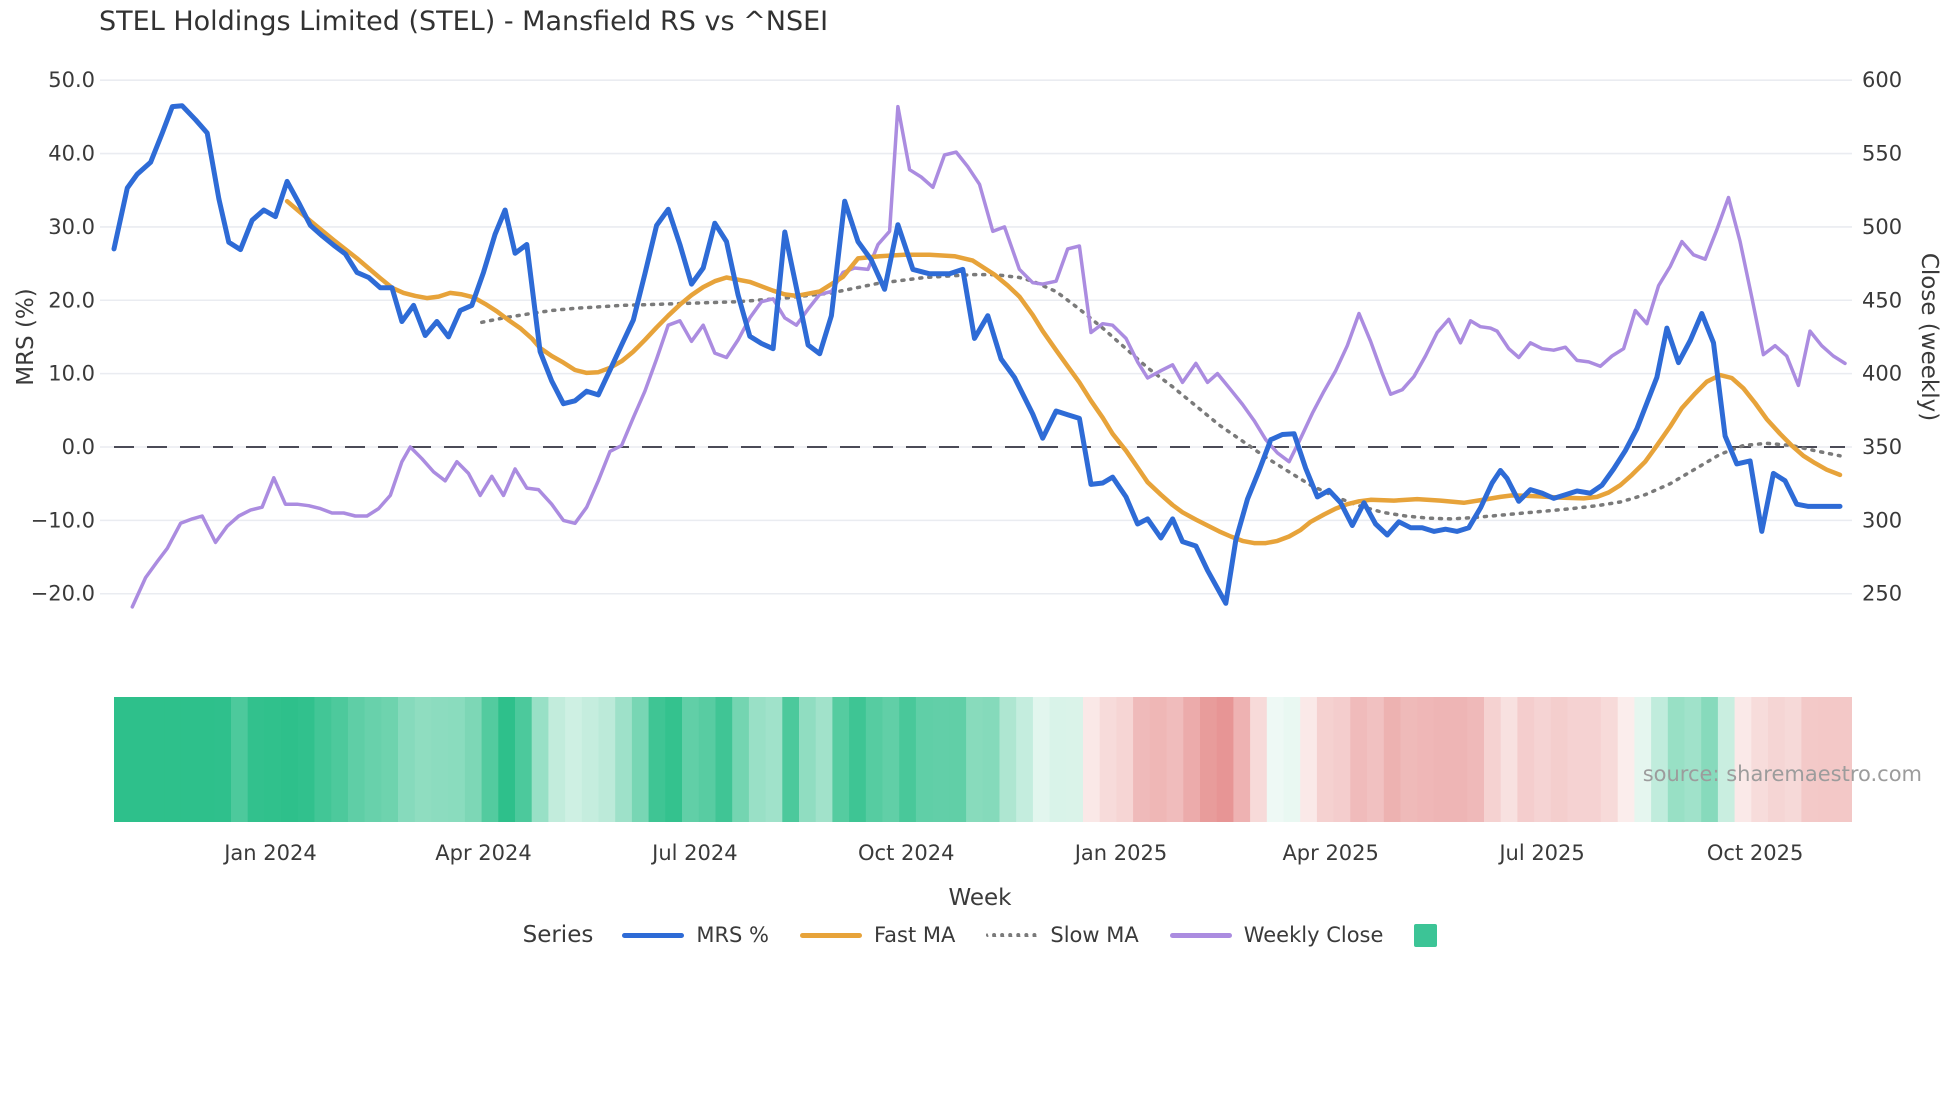 This screenshot has width=1960, height=1102. What do you see at coordinates (1120, 853) in the screenshot?
I see `x-tick-label: Jan 2025` at bounding box center [1120, 853].